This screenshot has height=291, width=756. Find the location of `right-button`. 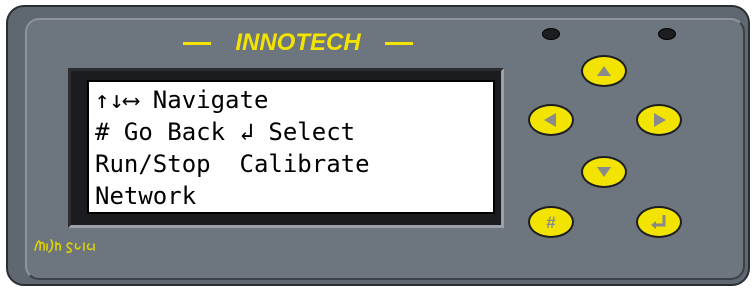

right-button is located at coordinates (659, 120).